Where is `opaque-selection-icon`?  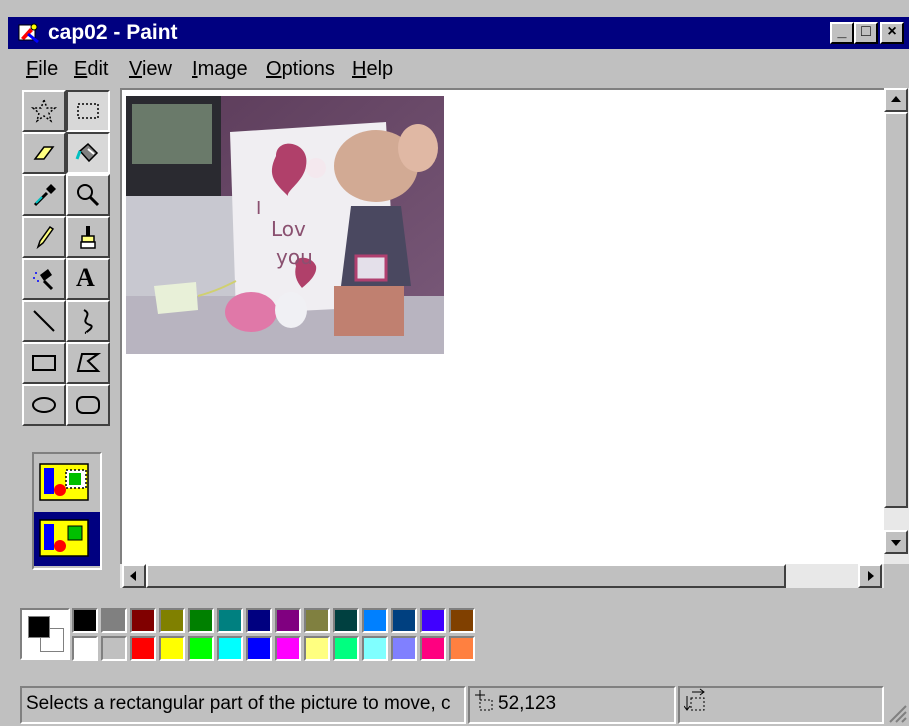
opaque-selection-icon is located at coordinates (64, 482).